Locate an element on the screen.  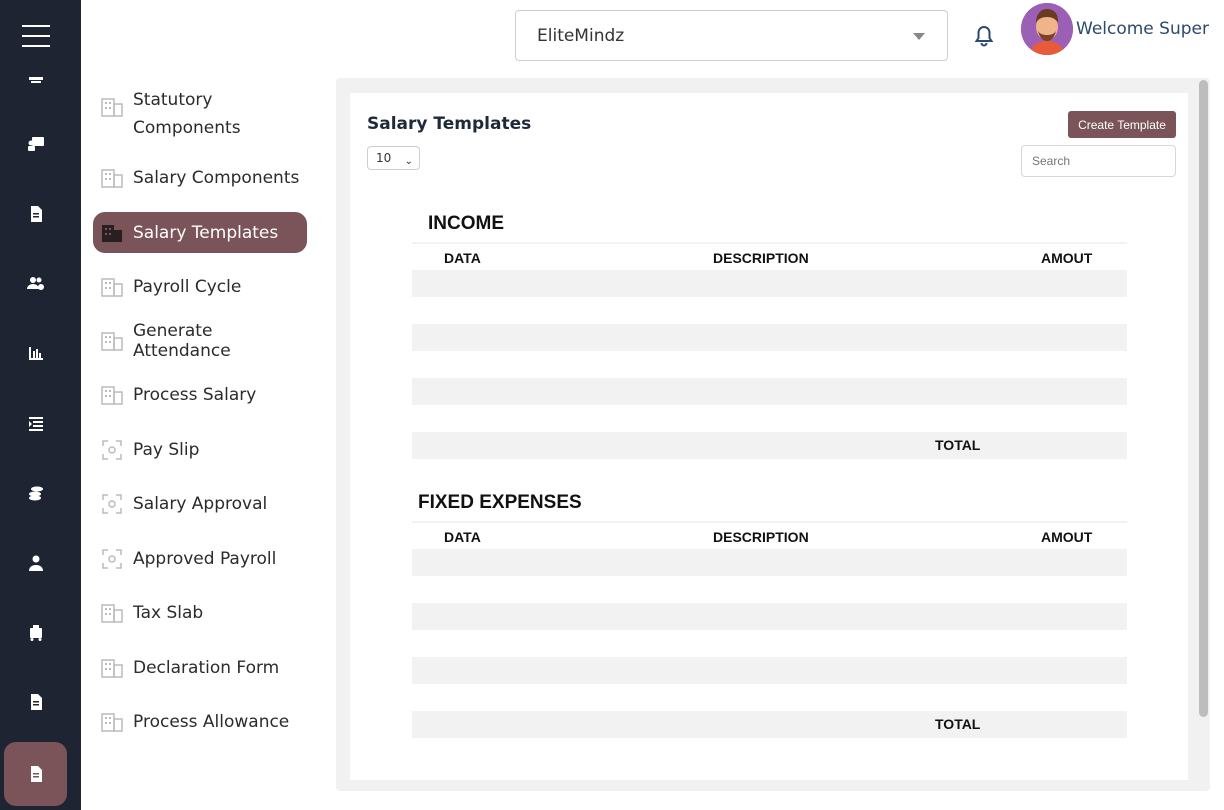
submenu-label-line2: Components is located at coordinates (187, 128).